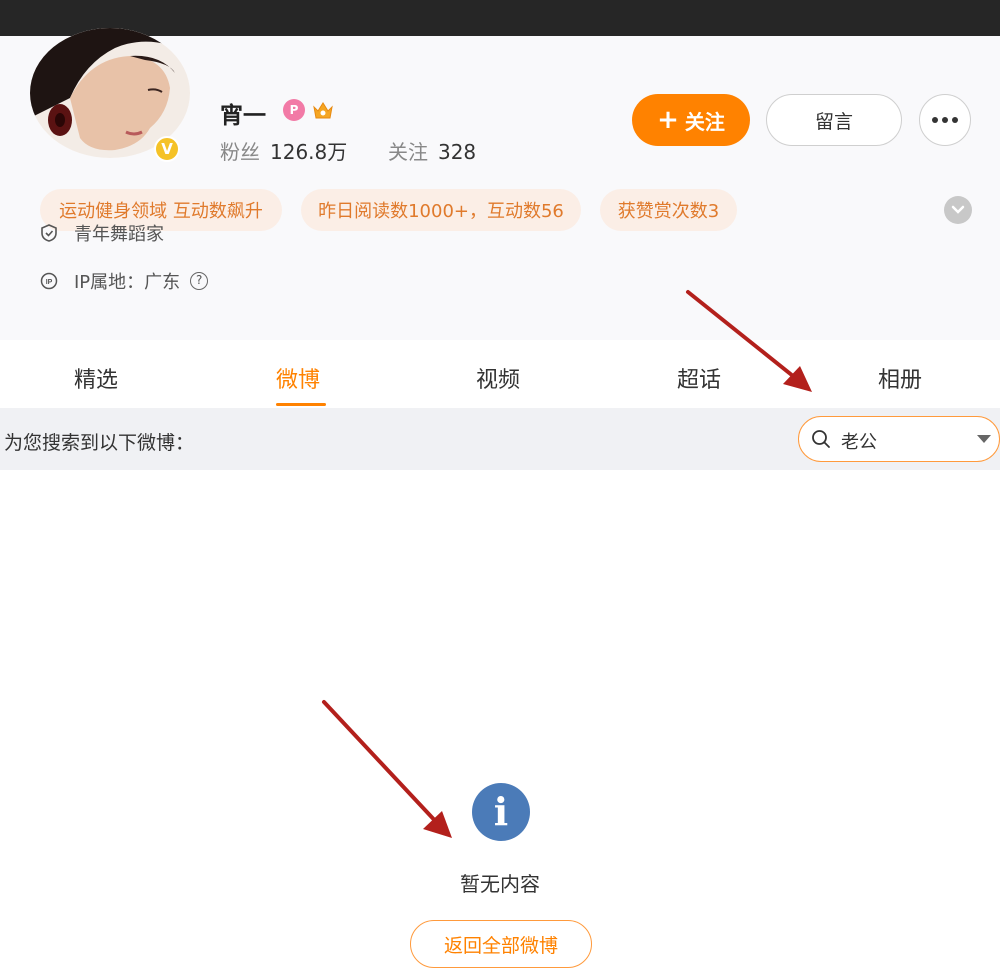 This screenshot has height=968, width=1000. Describe the element at coordinates (99, 443) in the screenshot. I see `search-caption: 为您搜索到以下微博：` at that location.